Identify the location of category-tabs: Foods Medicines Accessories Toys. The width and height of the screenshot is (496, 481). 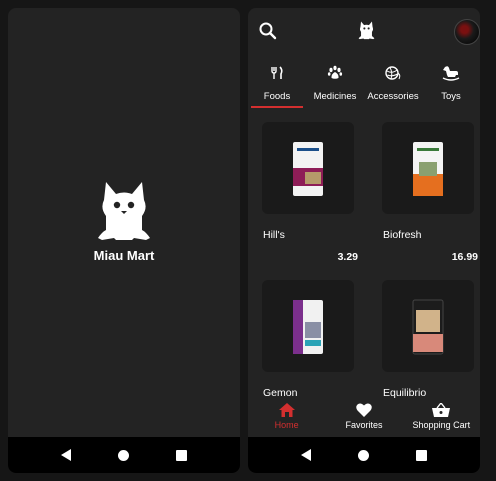
(364, 83).